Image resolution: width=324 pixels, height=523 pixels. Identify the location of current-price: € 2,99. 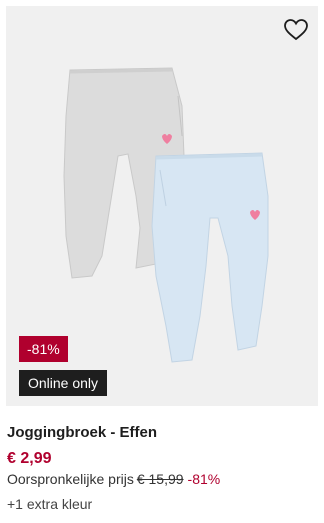
(29, 458).